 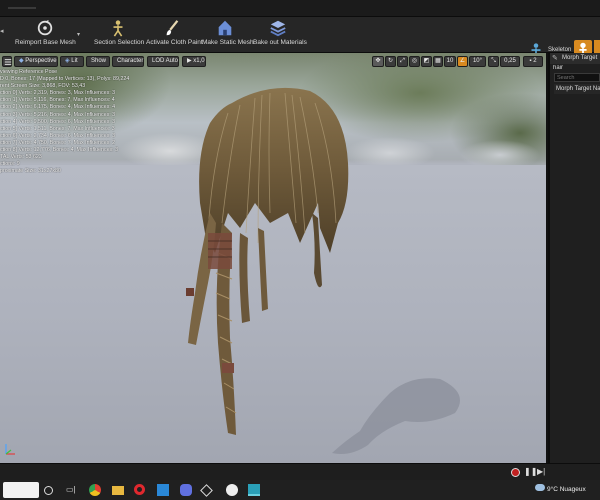 I want to click on morph-target-tab-icon: ✎, so click(x=555, y=58).